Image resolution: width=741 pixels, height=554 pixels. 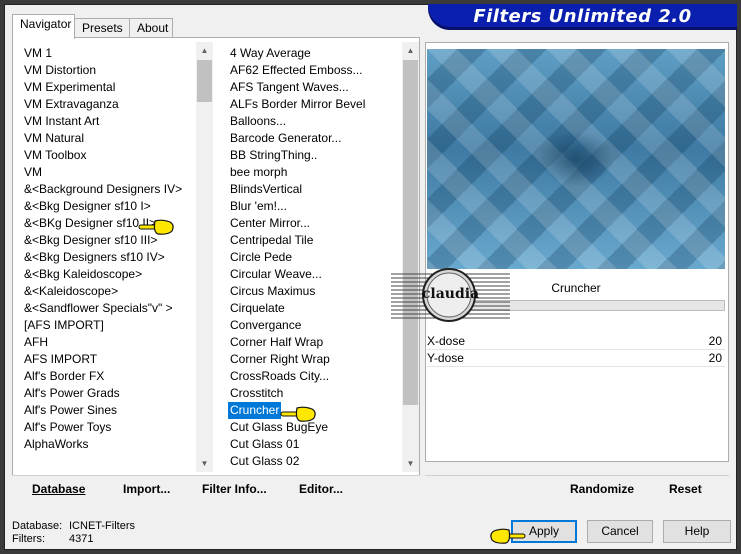 What do you see at coordinates (52, 539) in the screenshot?
I see `status-filters: Filters: 4371` at bounding box center [52, 539].